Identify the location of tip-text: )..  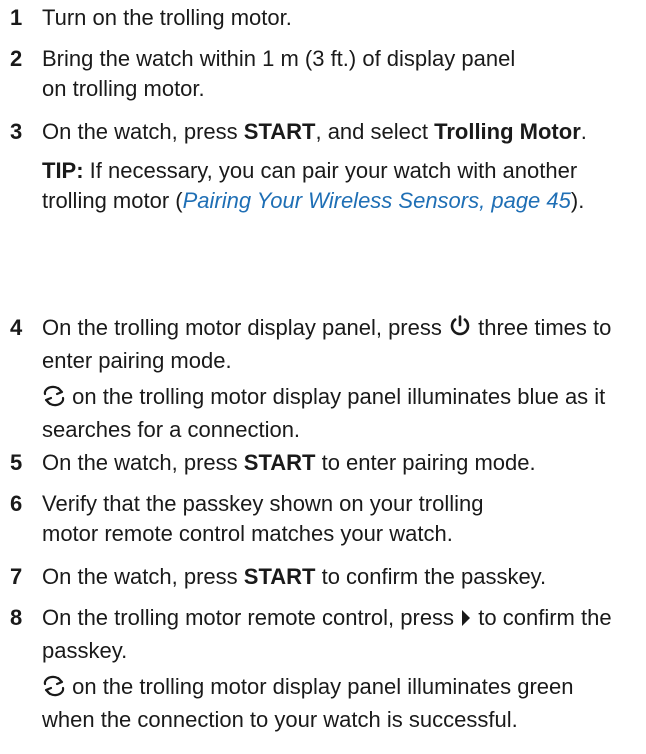
(577, 200).